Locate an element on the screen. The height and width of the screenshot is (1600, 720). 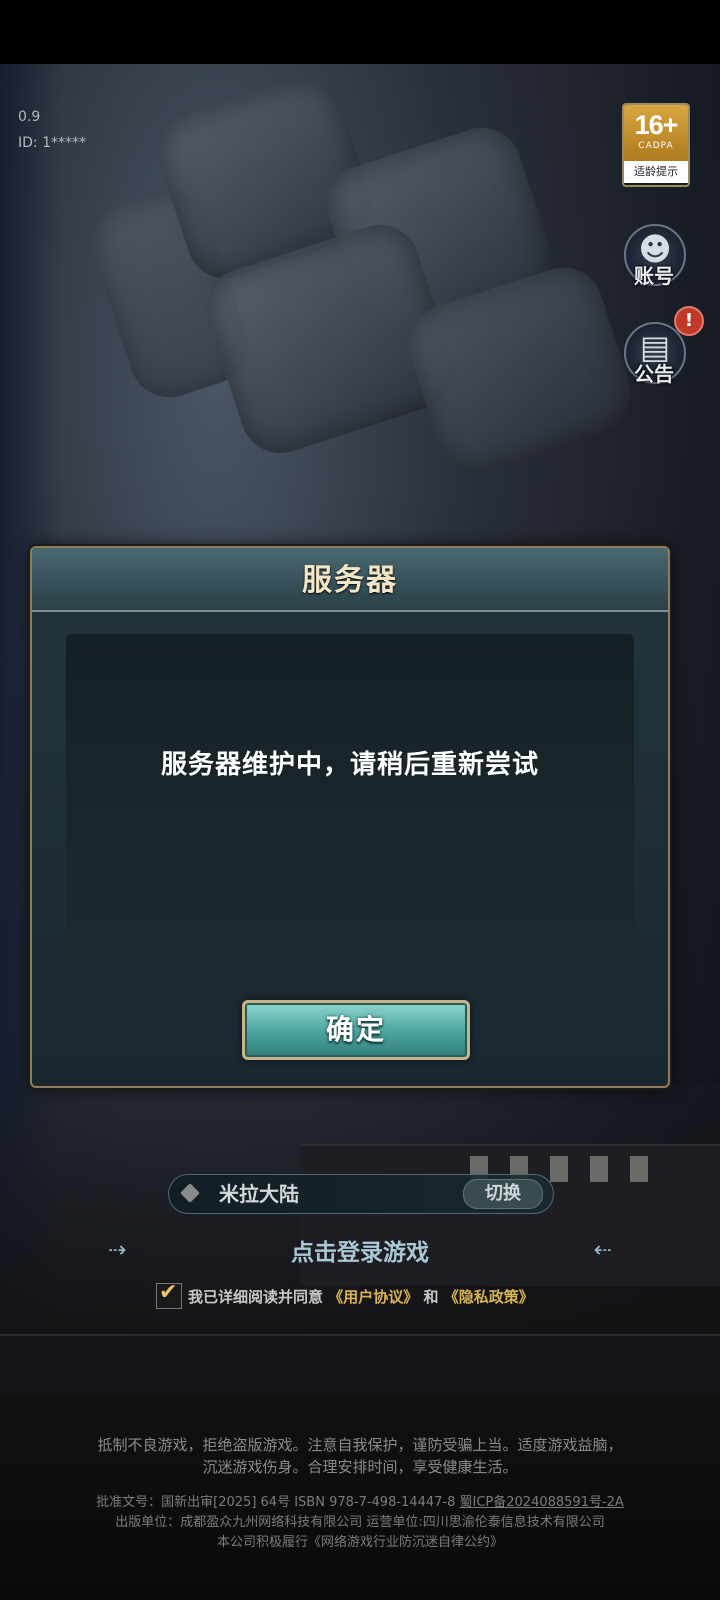
notice-button-label: 公告 is located at coordinates (654, 374).